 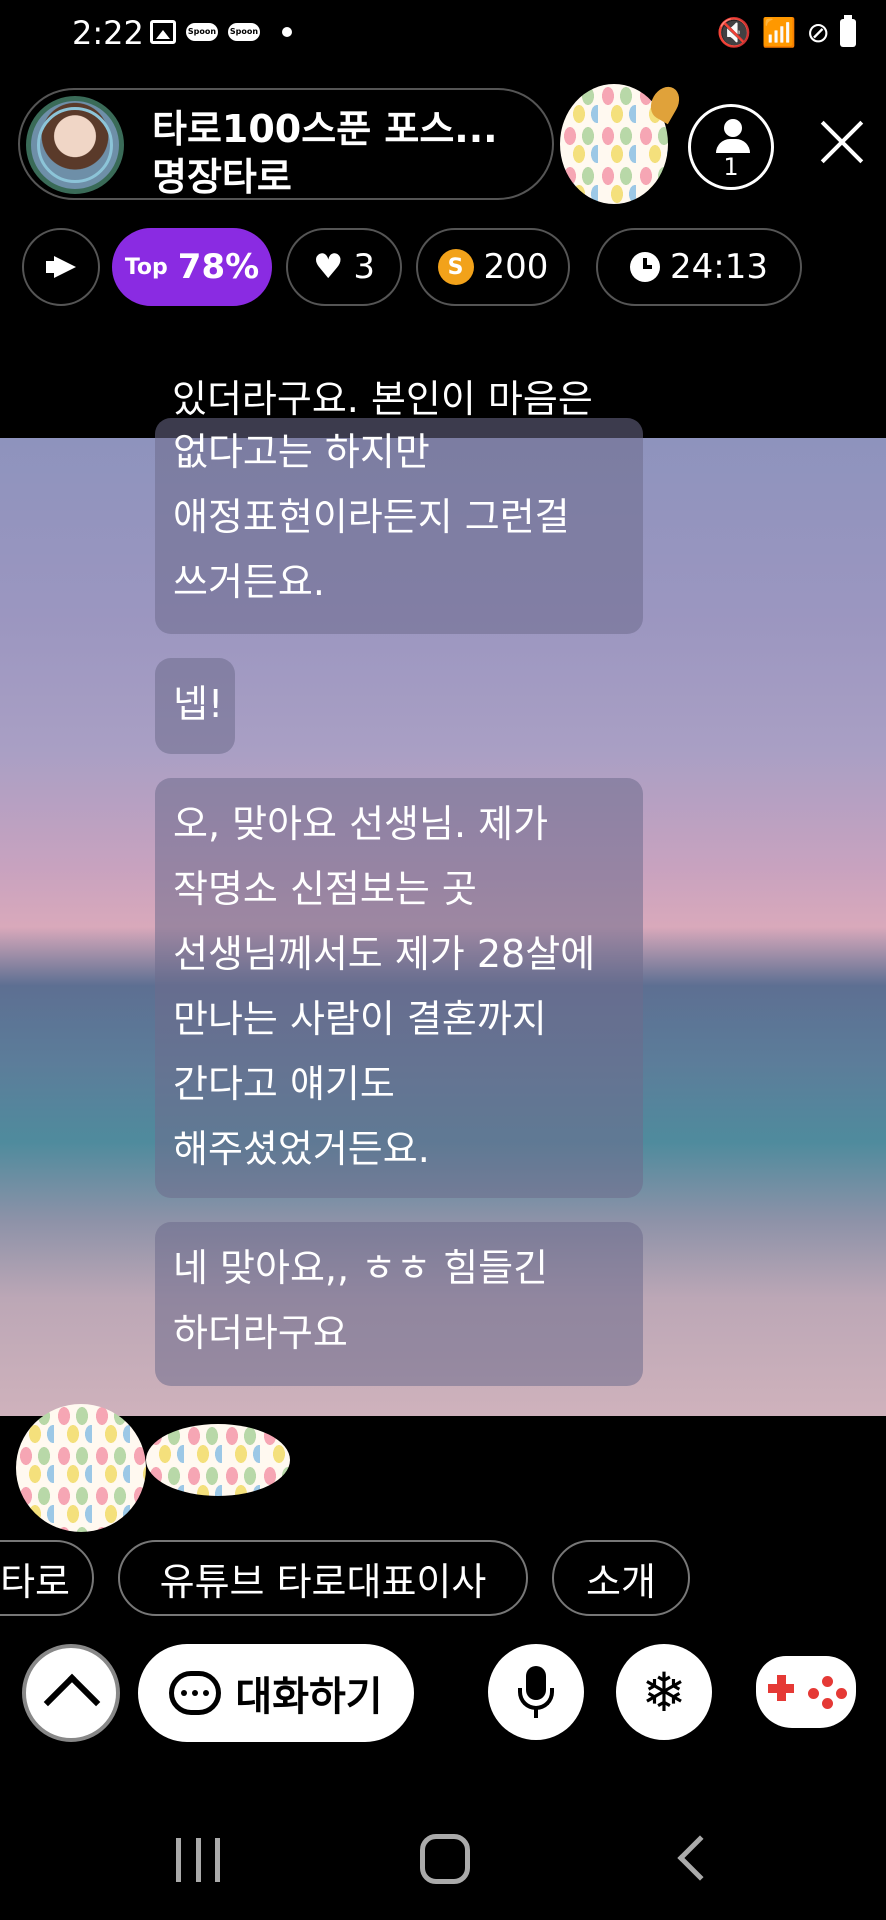 I want to click on snowflake-icon: ❄, so click(x=664, y=1692).